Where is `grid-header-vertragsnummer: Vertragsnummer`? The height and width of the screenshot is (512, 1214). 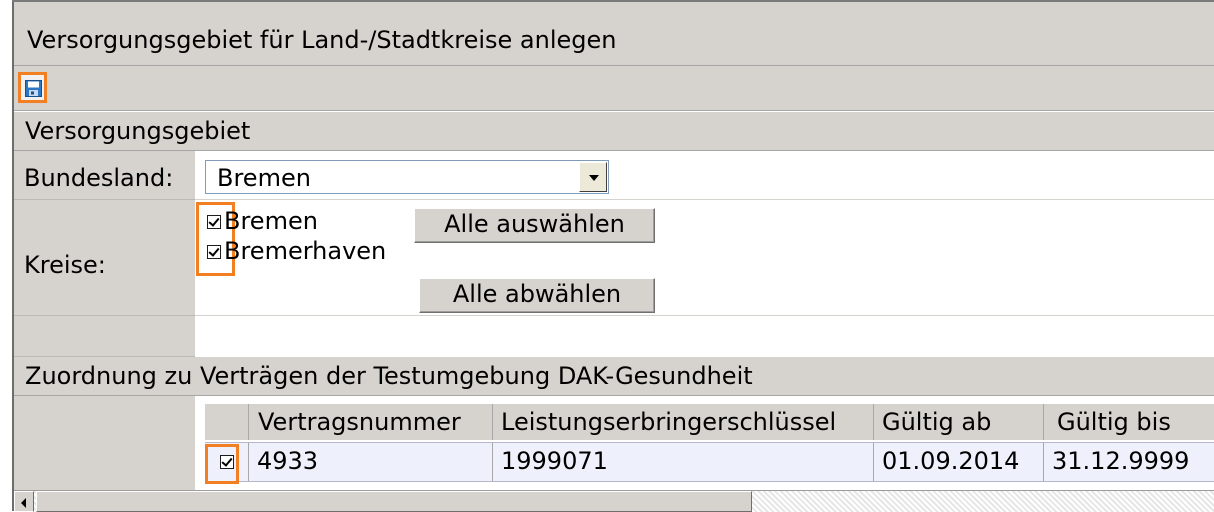 grid-header-vertragsnummer: Vertragsnummer is located at coordinates (371, 422).